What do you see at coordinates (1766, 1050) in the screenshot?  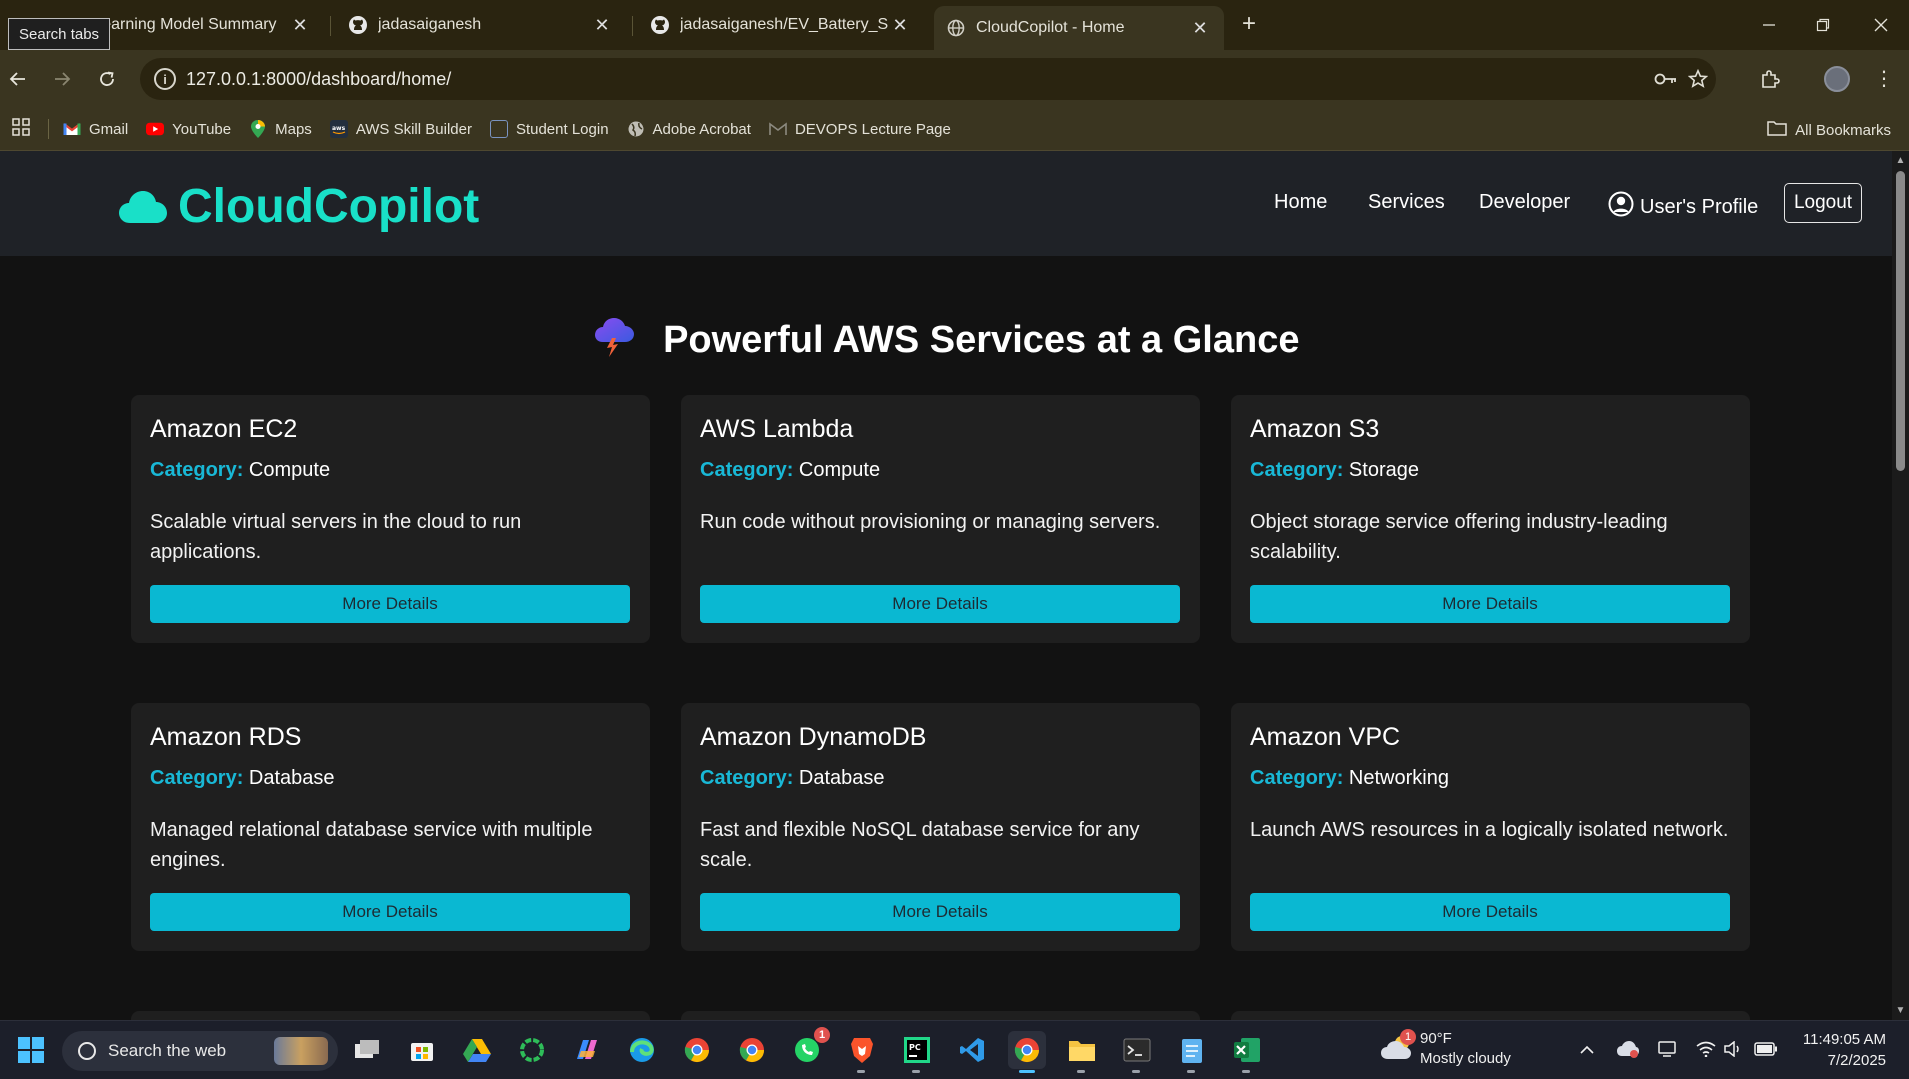 I see `battery-icon` at bounding box center [1766, 1050].